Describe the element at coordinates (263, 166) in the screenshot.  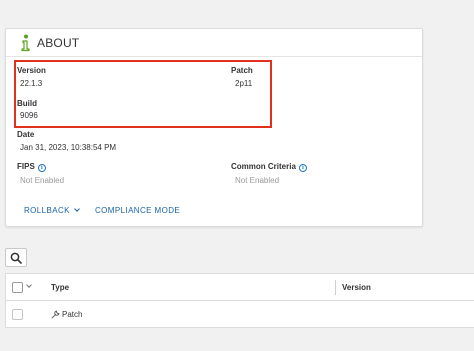
I see `common-criteria-label-text: Common Criteria` at that location.